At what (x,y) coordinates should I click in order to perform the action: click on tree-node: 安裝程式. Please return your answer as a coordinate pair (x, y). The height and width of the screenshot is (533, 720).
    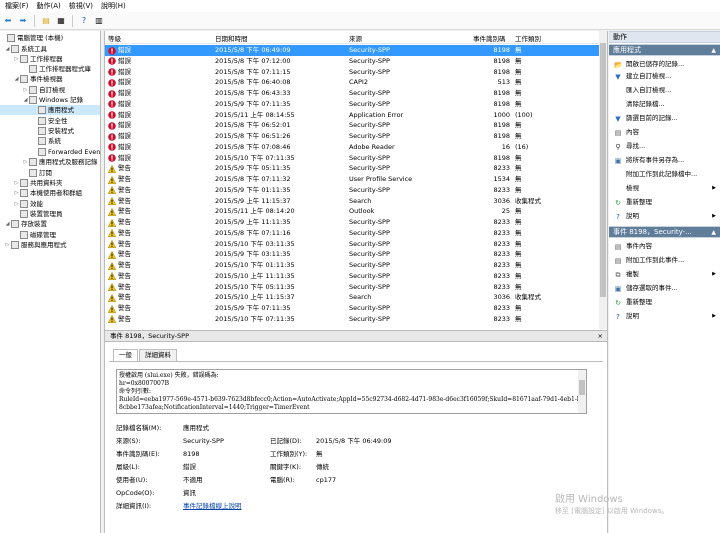
    Looking at the image, I should click on (52, 131).